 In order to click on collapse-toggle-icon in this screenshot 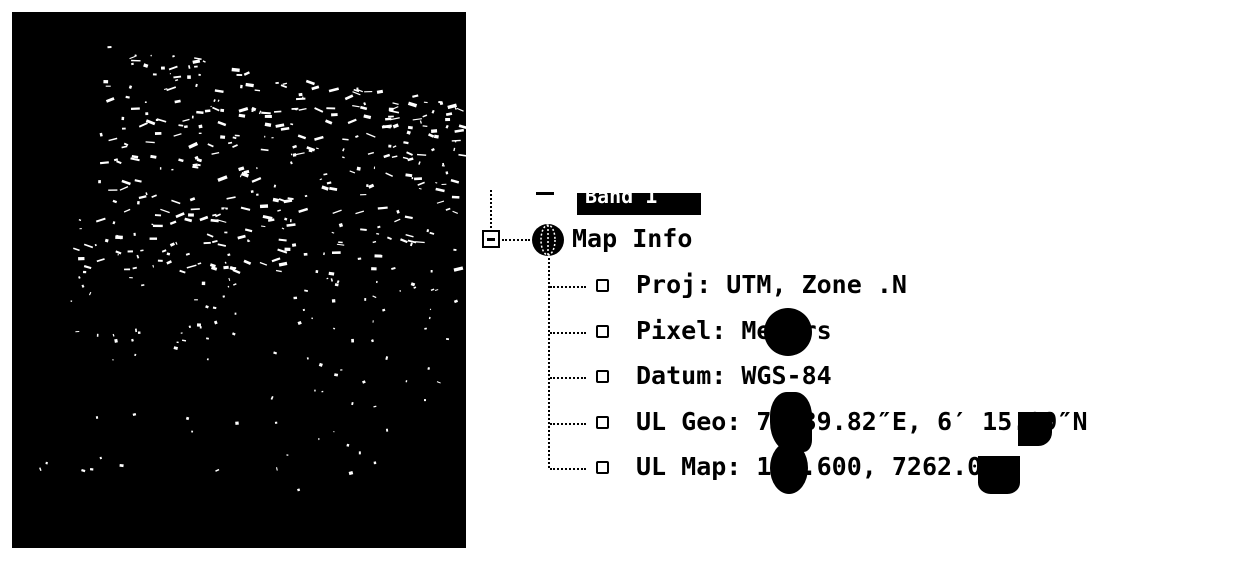, I will do `click(491, 239)`.